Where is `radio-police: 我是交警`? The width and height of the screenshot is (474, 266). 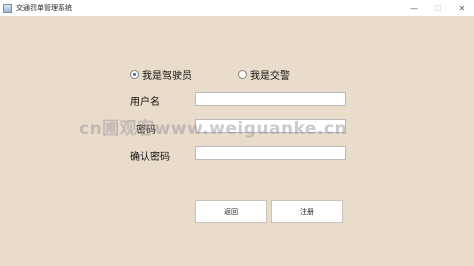 radio-police: 我是交警 is located at coordinates (264, 74).